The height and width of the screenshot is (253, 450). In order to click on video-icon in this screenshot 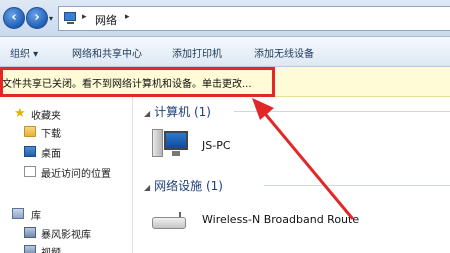, I will do `click(30, 249)`.